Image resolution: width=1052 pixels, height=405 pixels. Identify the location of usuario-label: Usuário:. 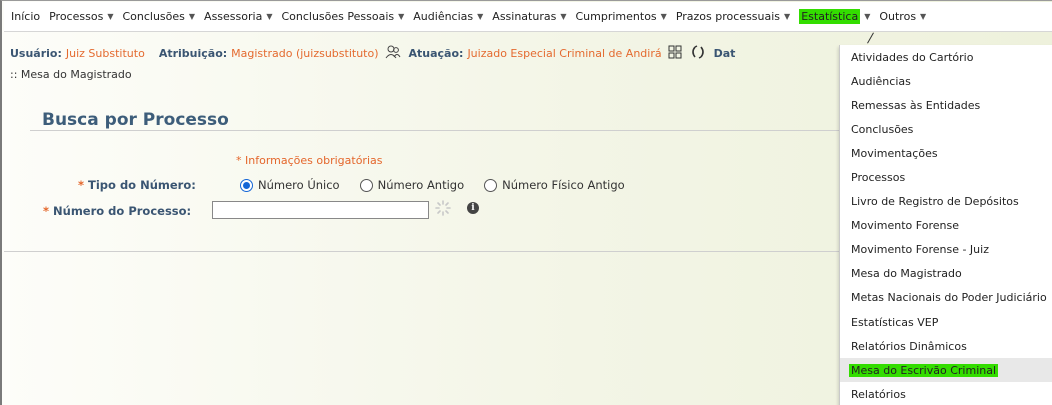
(36, 53).